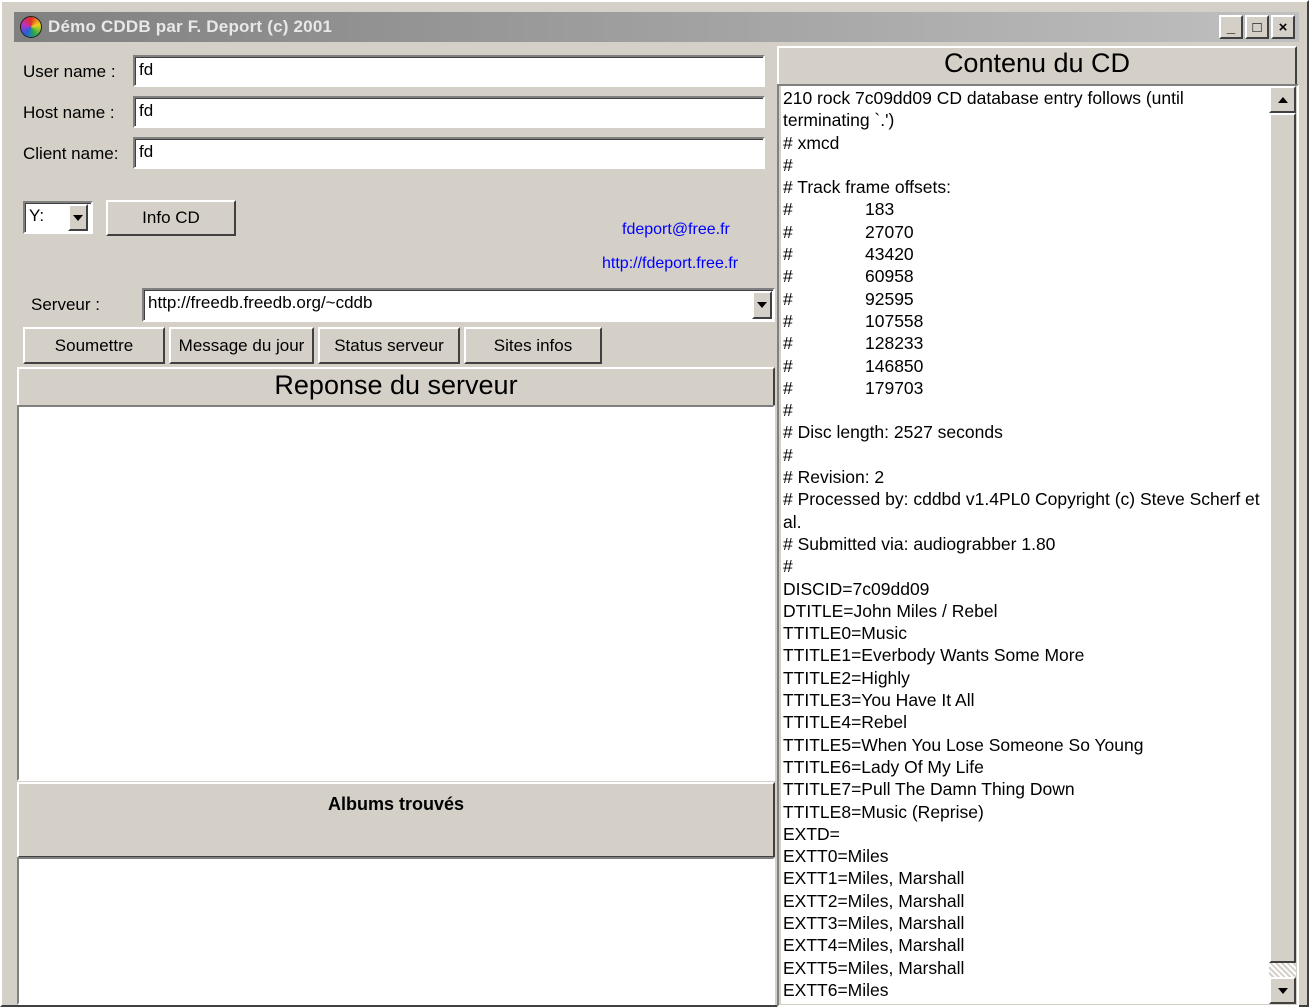  I want to click on cd-content-line: # Submitted via: audiograbber 1.80, so click(919, 543).